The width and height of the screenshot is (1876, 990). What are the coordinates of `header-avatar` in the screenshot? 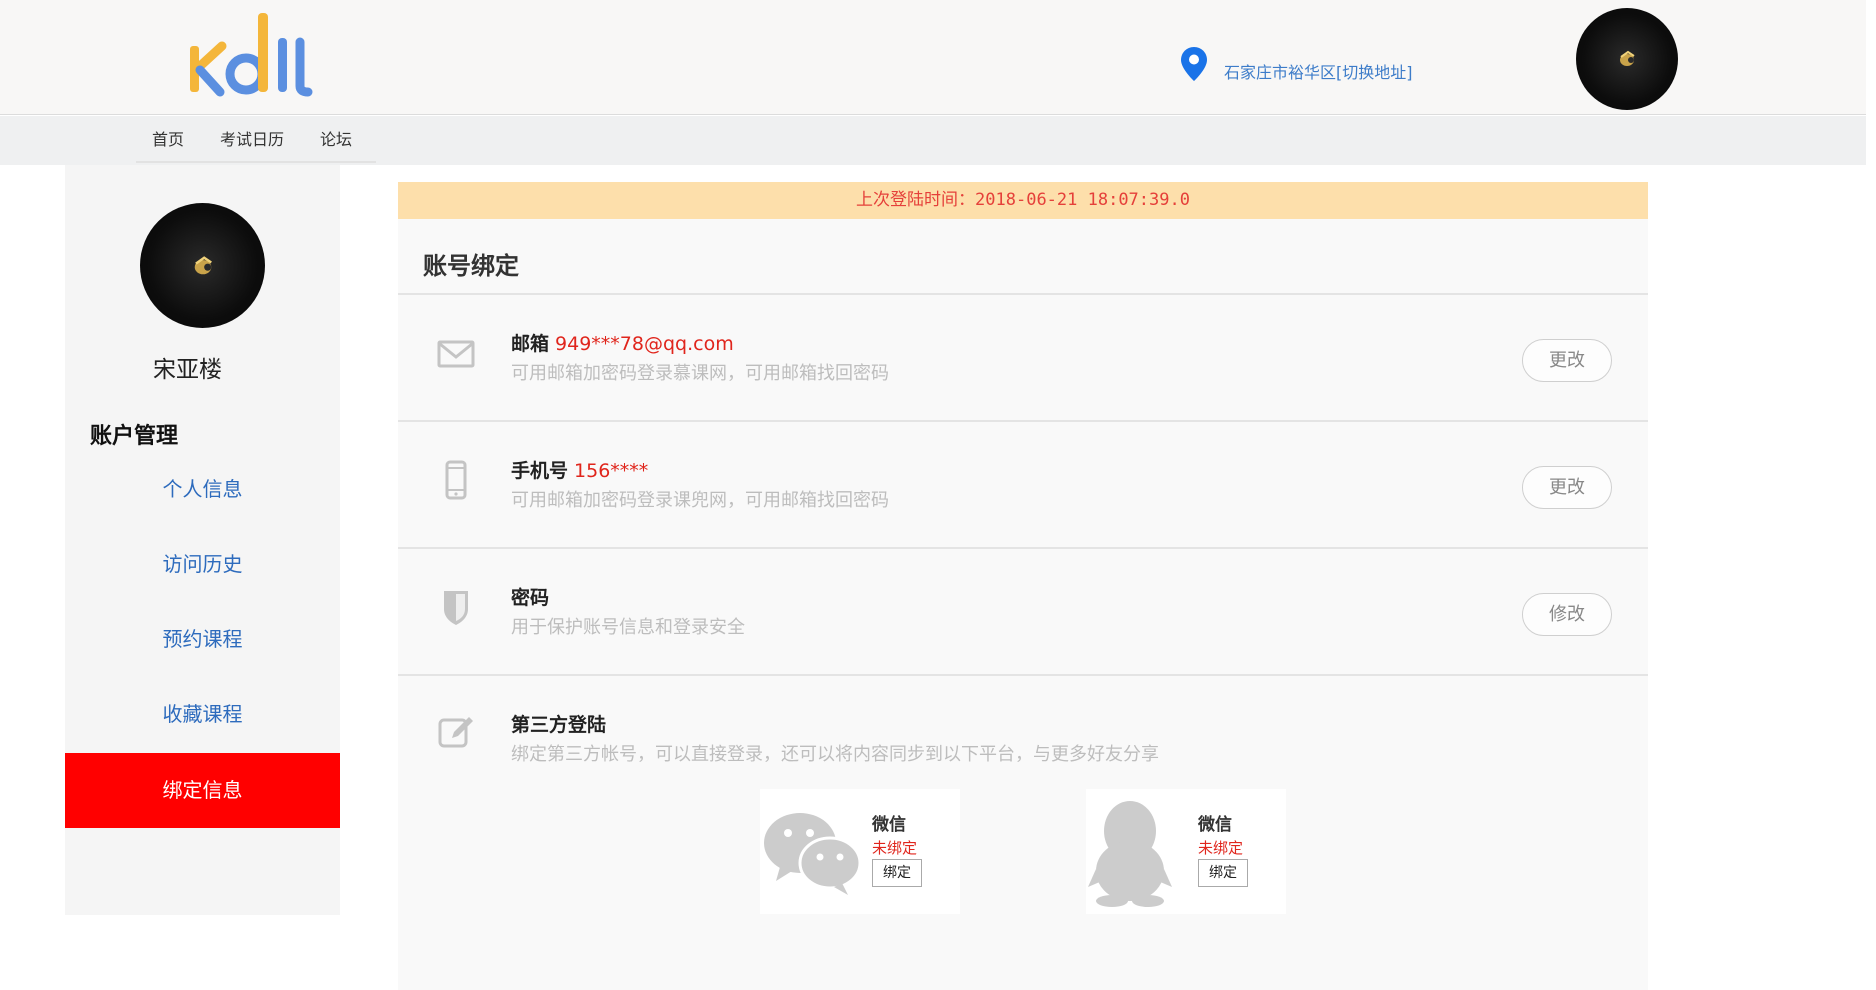 It's located at (1627, 59).